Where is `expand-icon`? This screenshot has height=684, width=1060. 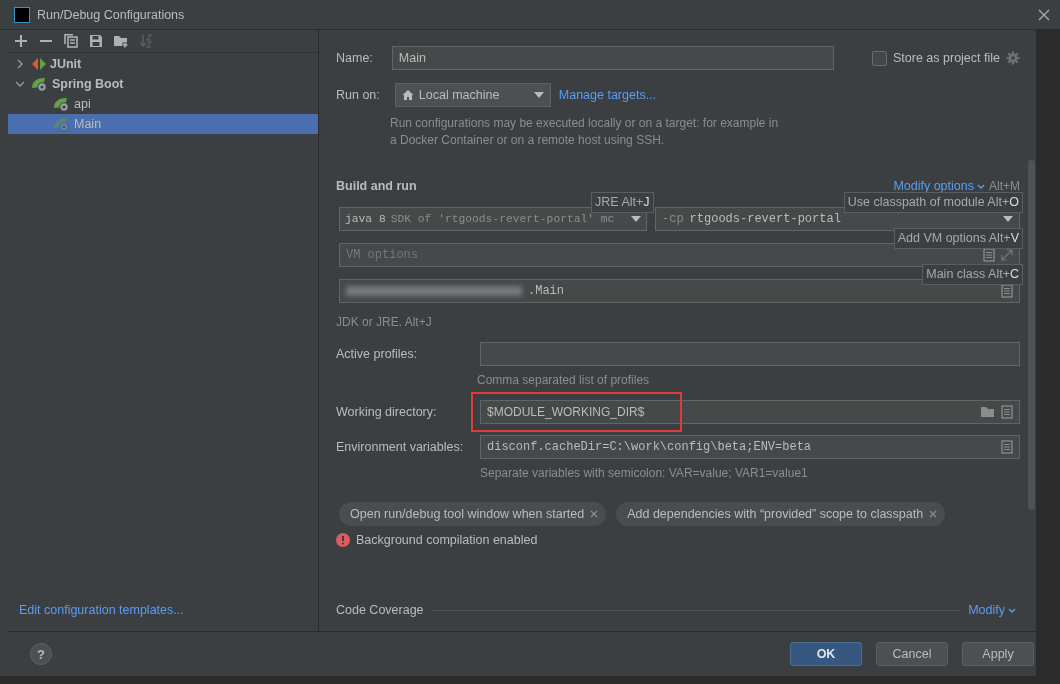 expand-icon is located at coordinates (1007, 255).